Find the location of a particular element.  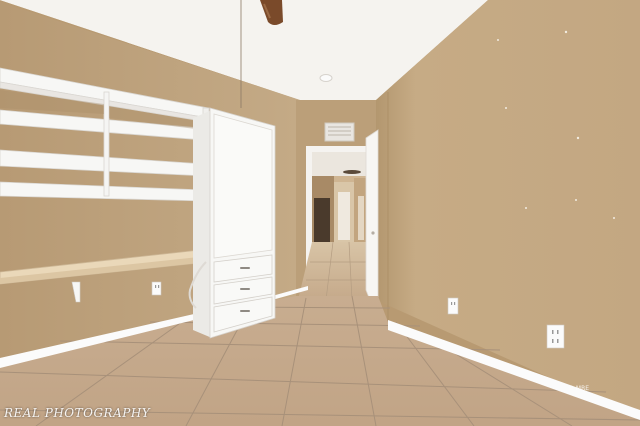

doorway is located at coordinates (337, 223).